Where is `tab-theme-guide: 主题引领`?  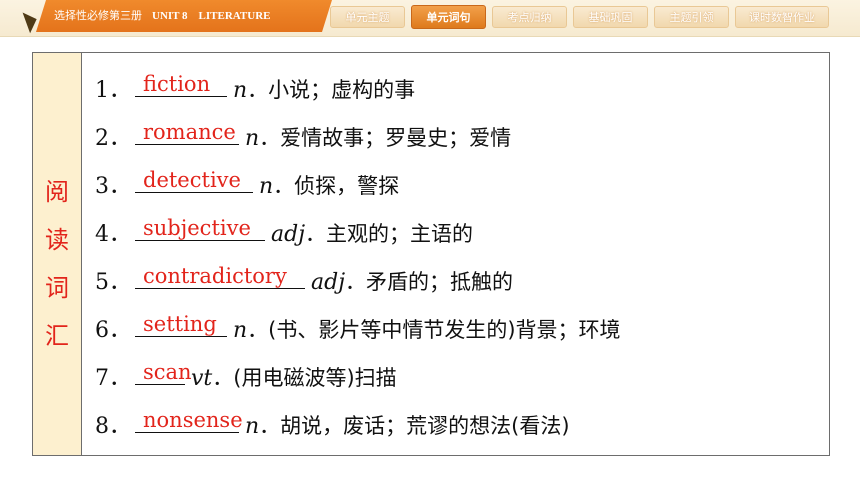
tab-theme-guide: 主题引领 is located at coordinates (691, 17).